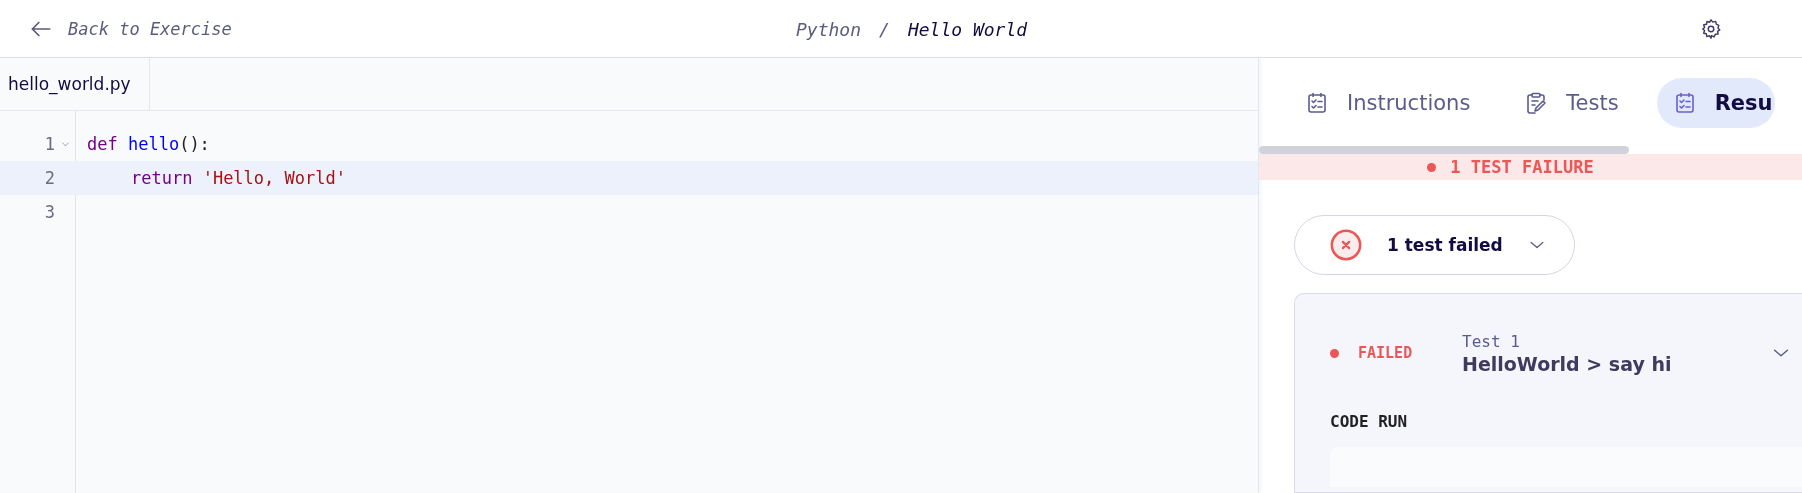 The width and height of the screenshot is (1802, 493). I want to click on line-number: 3, so click(49, 212).